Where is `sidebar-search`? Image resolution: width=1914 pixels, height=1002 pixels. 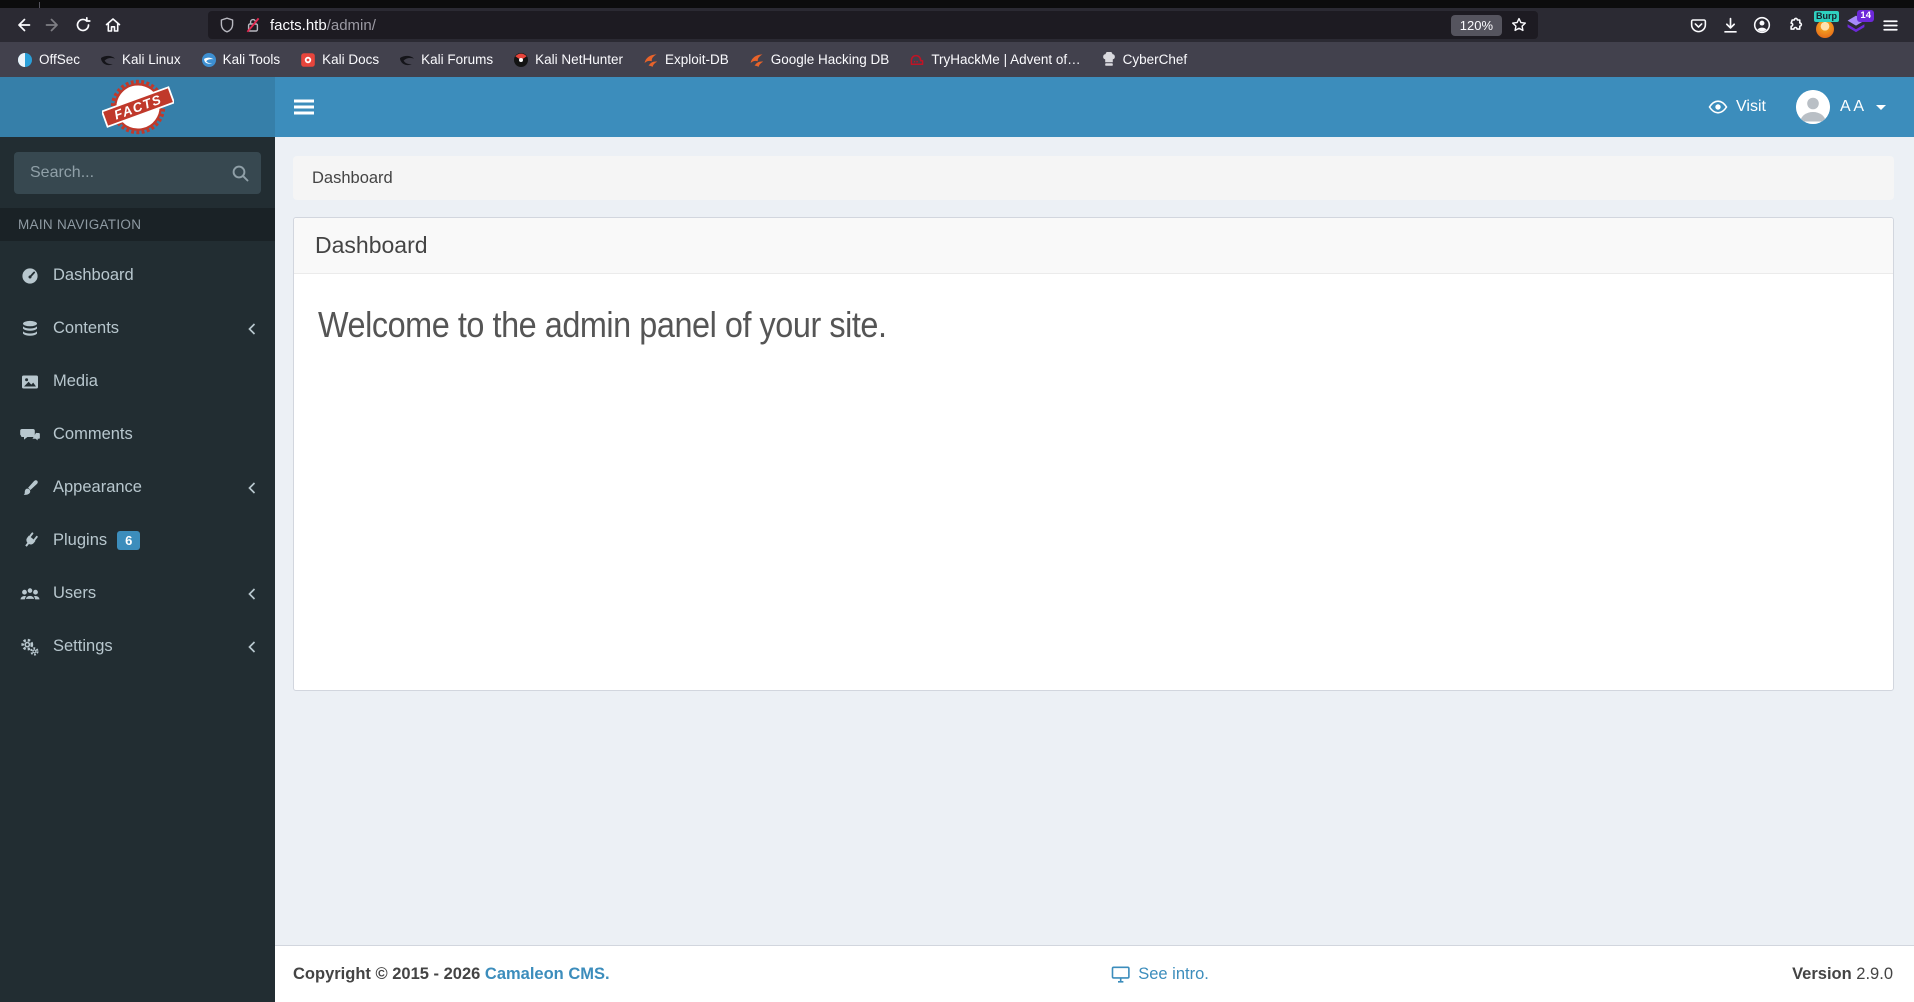 sidebar-search is located at coordinates (137, 173).